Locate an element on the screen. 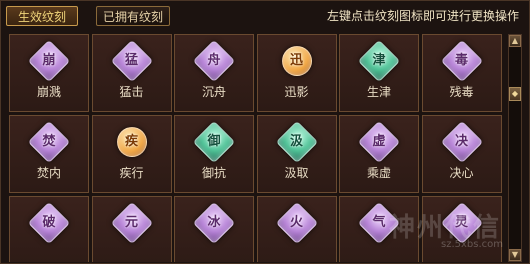  tab-owned-engravings: 已拥有纹刻 is located at coordinates (133, 16).